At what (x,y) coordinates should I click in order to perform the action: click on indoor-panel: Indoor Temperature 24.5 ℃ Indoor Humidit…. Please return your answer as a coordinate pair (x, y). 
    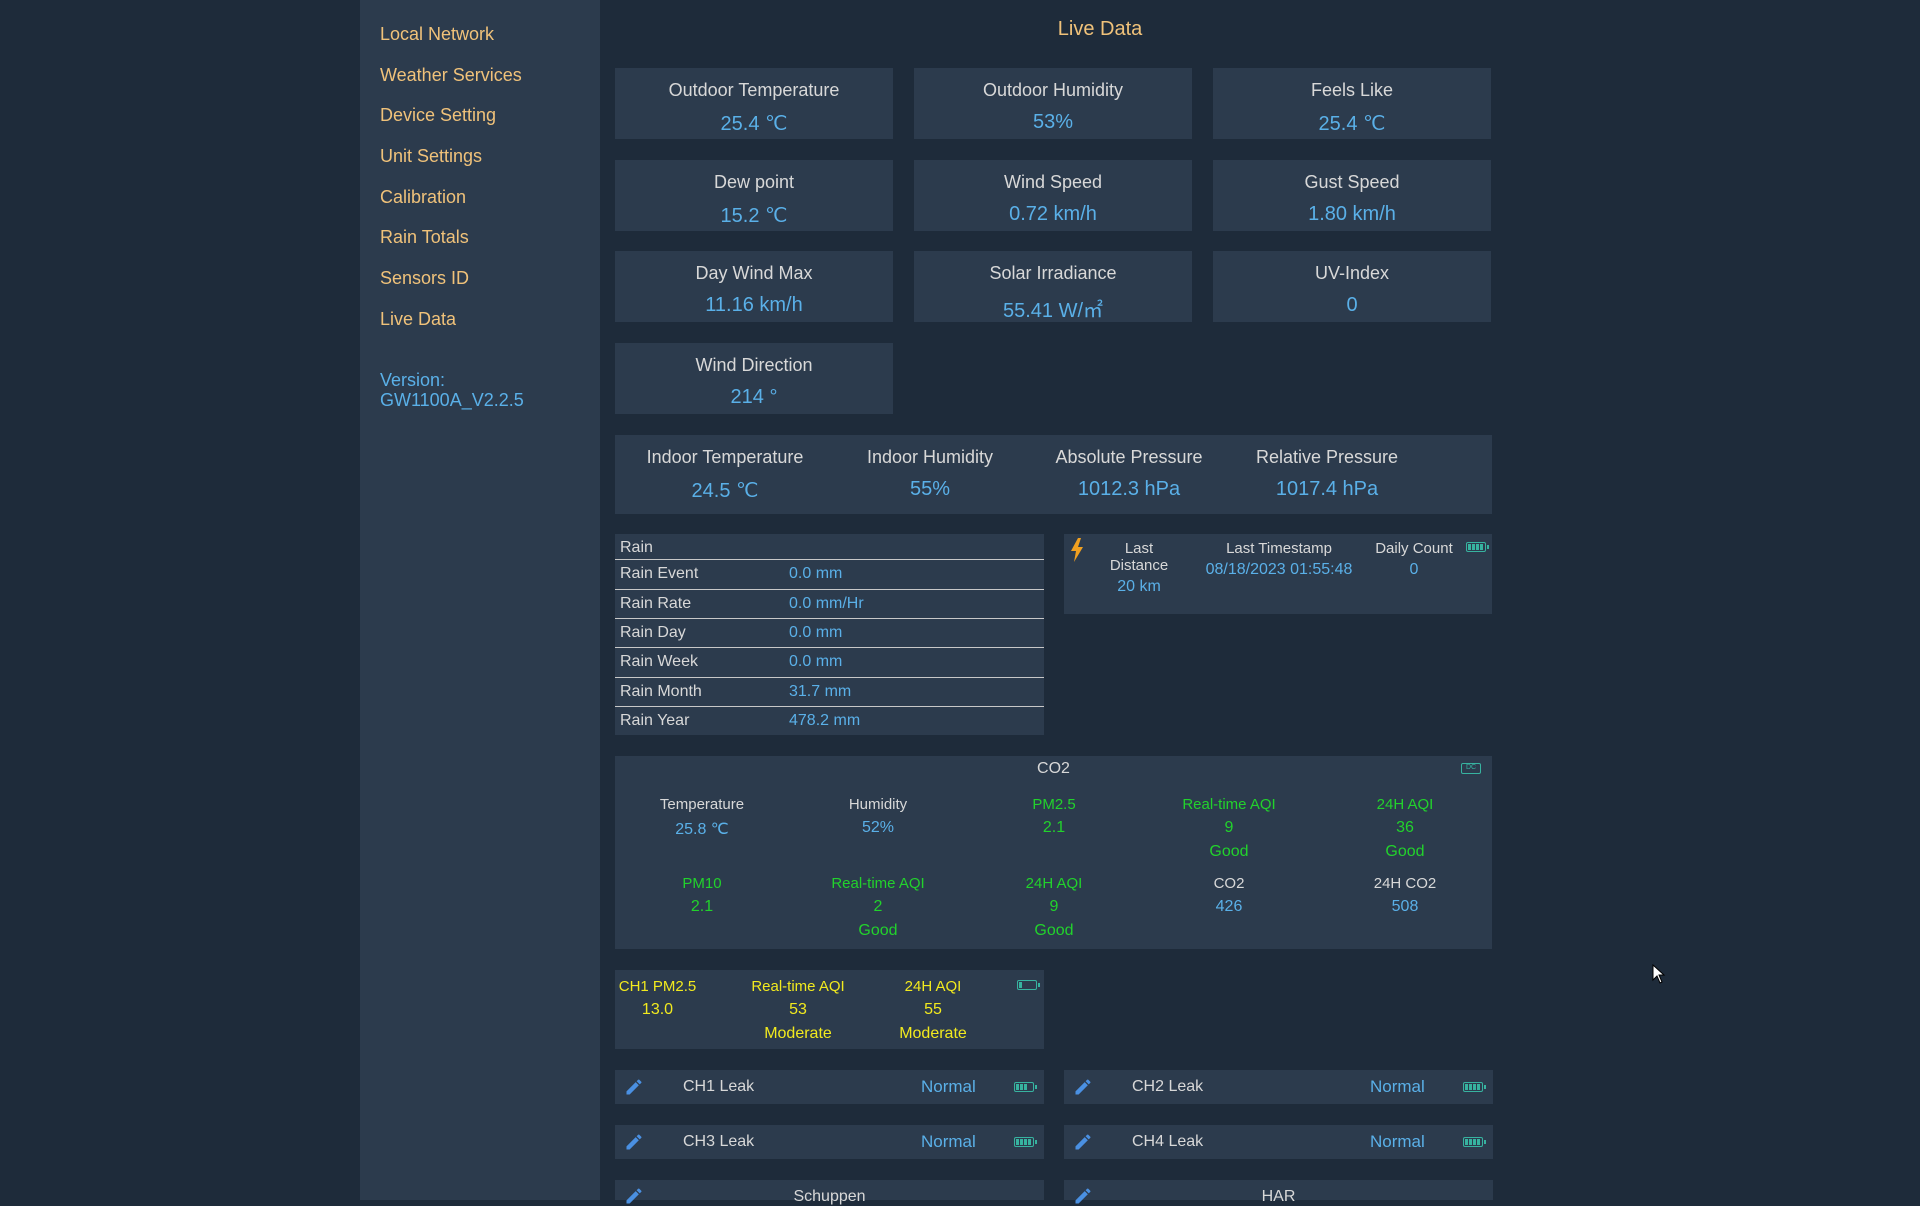
    Looking at the image, I should click on (1053, 474).